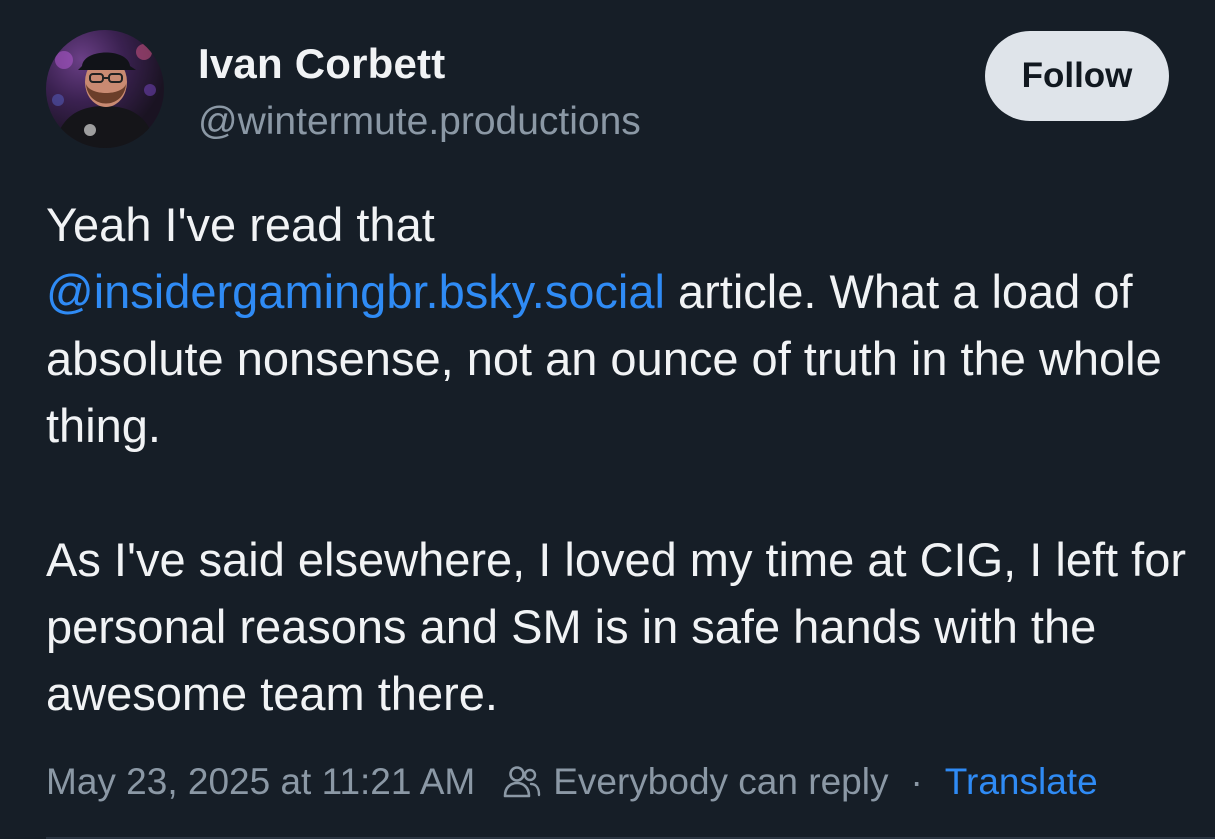 The image size is (1215, 839). Describe the element at coordinates (104, 96) in the screenshot. I see `avatar-image` at that location.